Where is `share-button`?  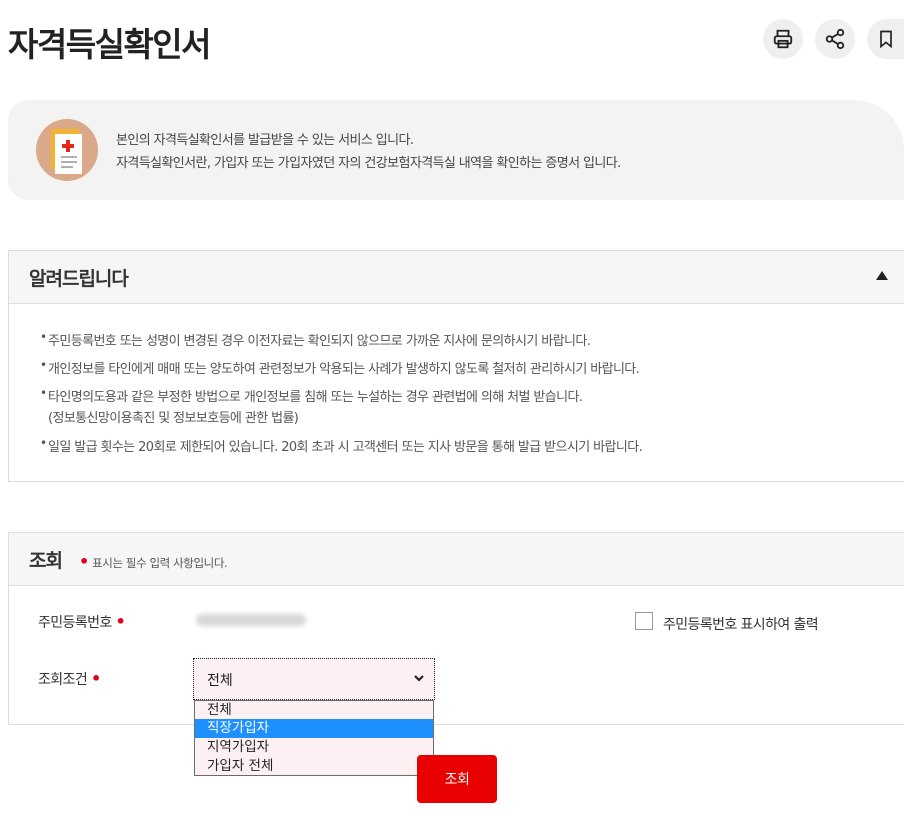 share-button is located at coordinates (835, 39).